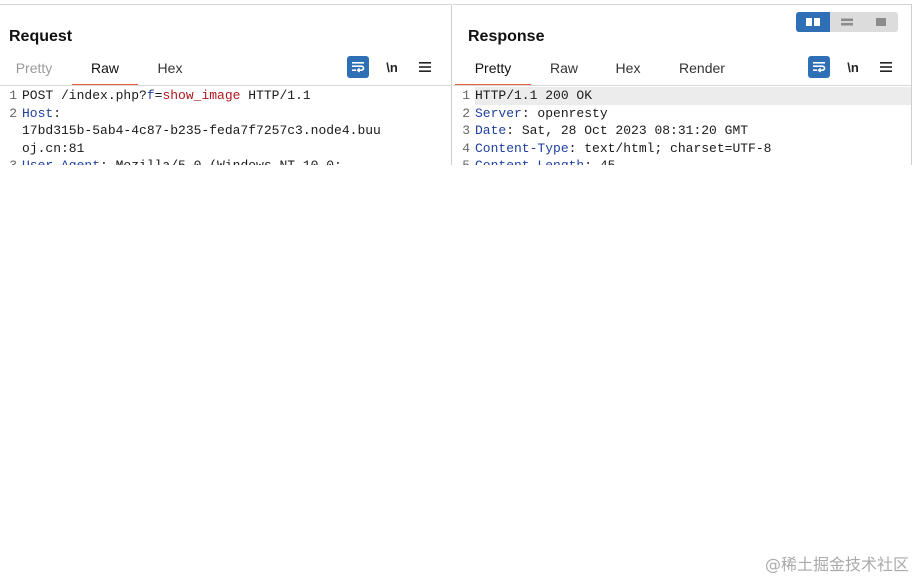  Describe the element at coordinates (670, 148) in the screenshot. I see `code-text: : text/html; charset=UTF-8` at that location.